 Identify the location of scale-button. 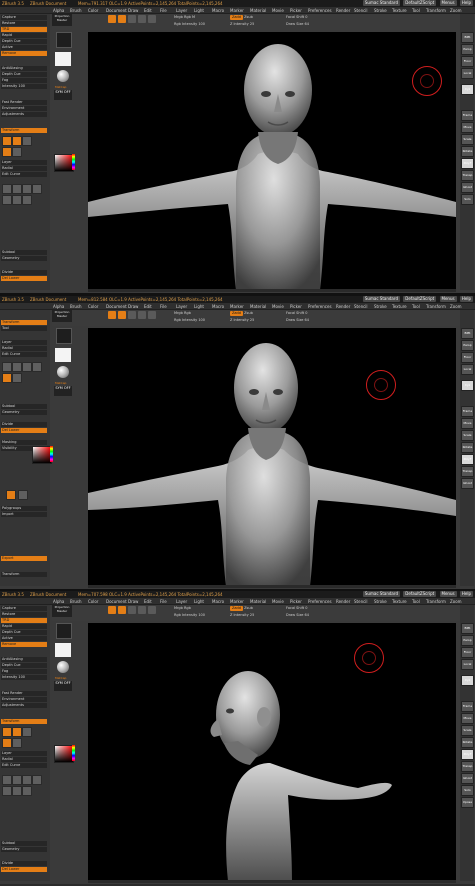
(142, 315).